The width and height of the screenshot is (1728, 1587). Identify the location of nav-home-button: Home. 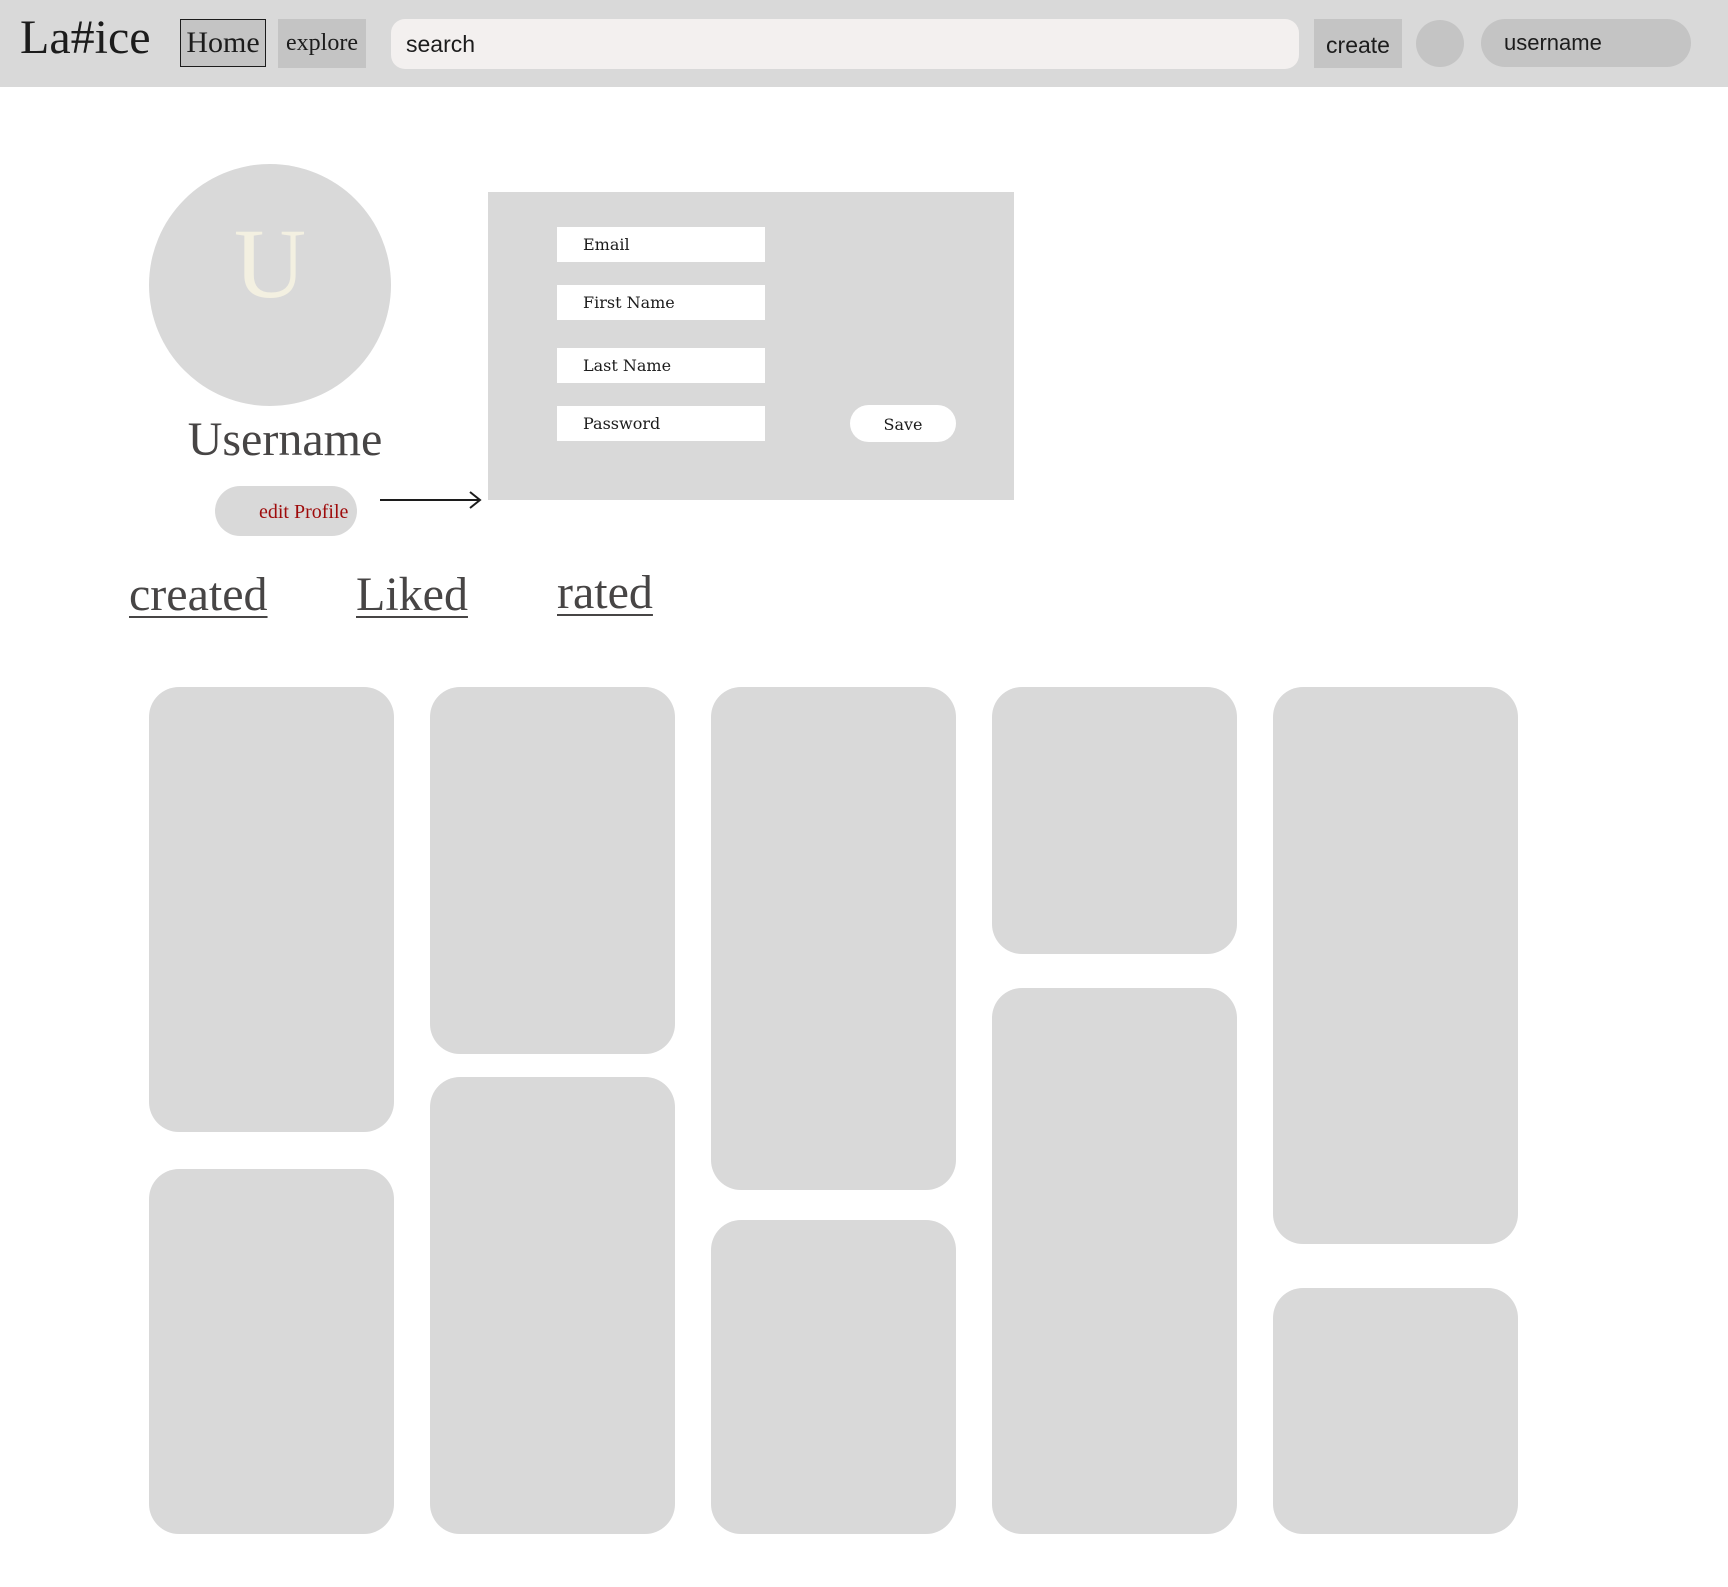
(223, 43).